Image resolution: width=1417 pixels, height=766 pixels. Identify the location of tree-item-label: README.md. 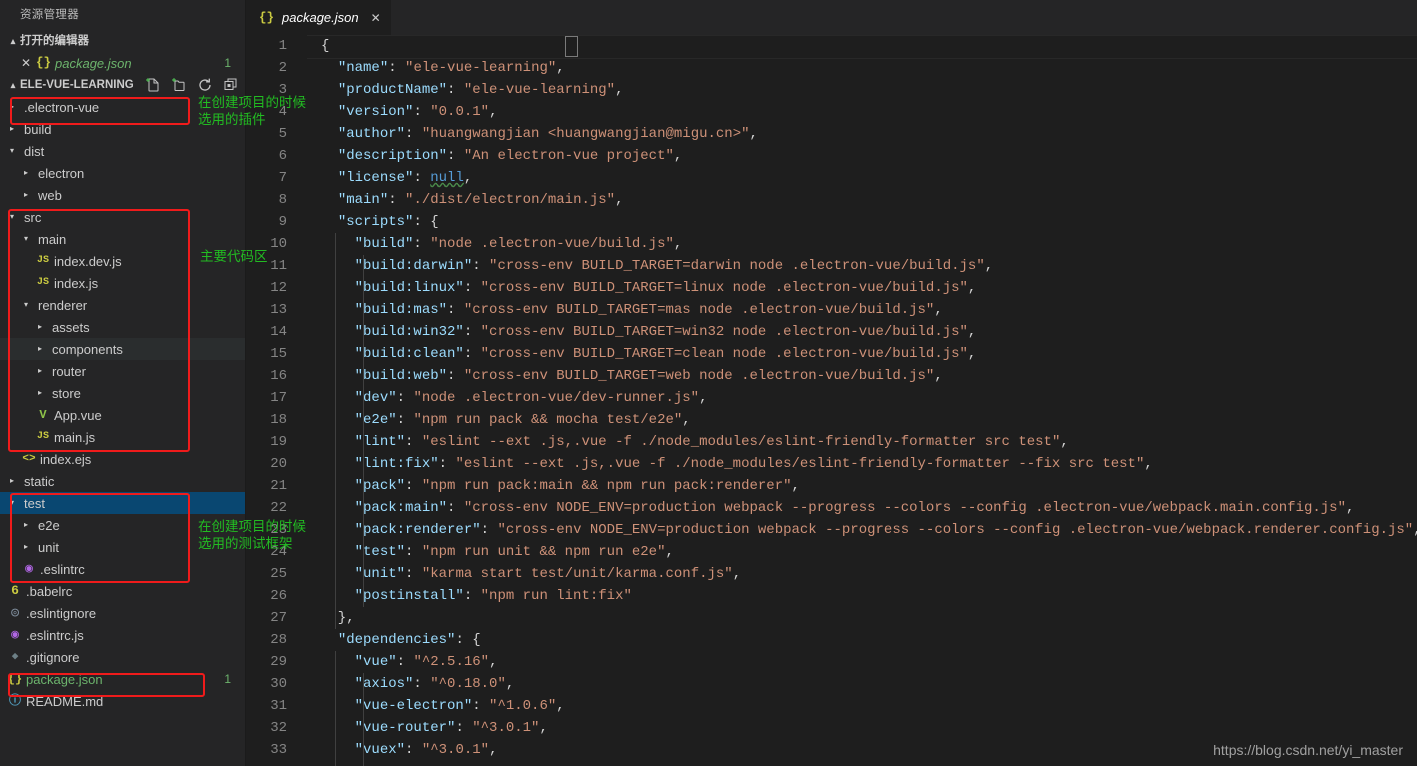
(65, 701).